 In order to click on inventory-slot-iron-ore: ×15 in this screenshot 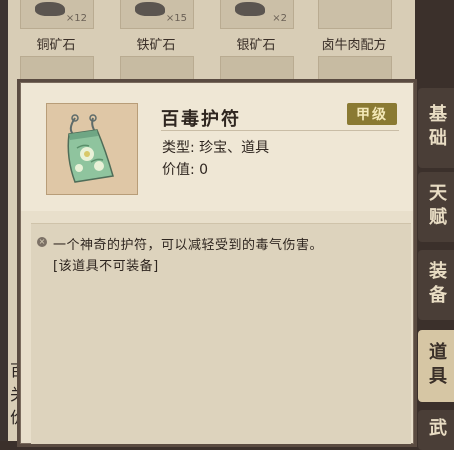, I will do `click(157, 14)`.